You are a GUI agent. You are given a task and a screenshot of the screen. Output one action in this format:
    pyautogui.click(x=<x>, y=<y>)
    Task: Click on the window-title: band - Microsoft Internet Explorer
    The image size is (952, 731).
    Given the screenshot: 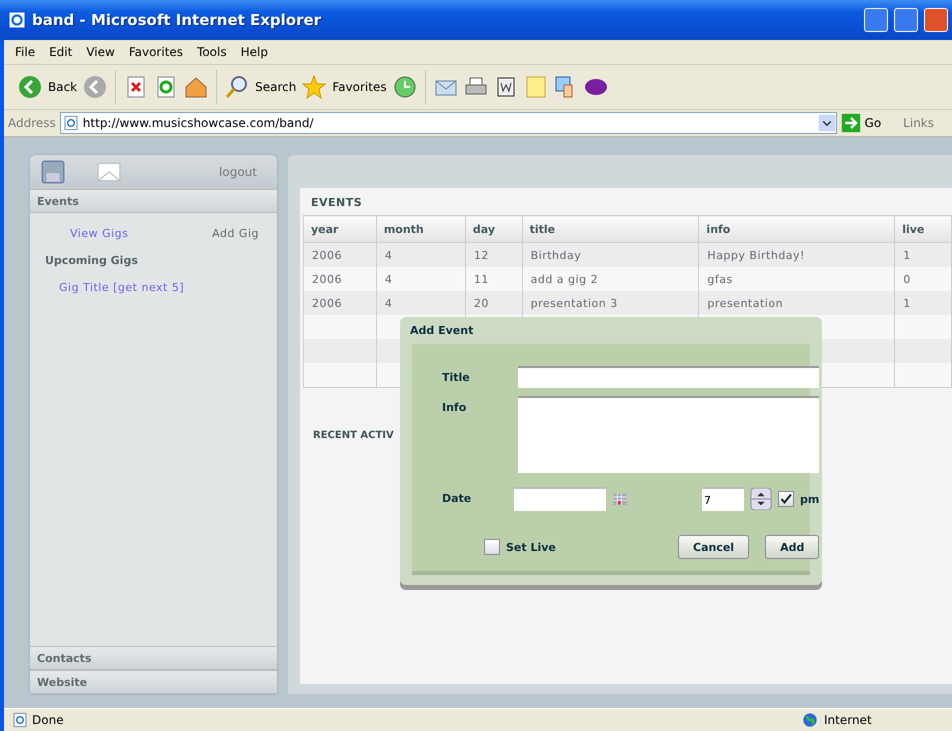 What is the action you would take?
    pyautogui.click(x=177, y=20)
    